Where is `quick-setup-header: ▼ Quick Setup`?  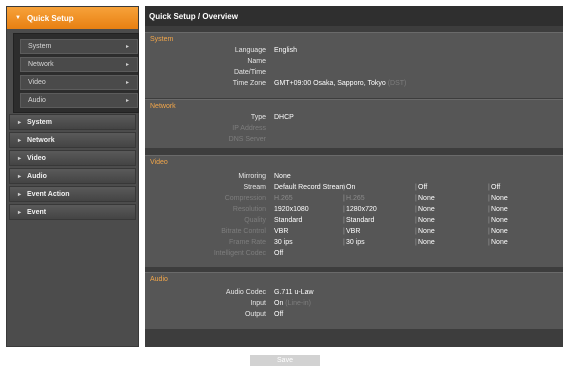
quick-setup-header: ▼ Quick Setup is located at coordinates (72, 18).